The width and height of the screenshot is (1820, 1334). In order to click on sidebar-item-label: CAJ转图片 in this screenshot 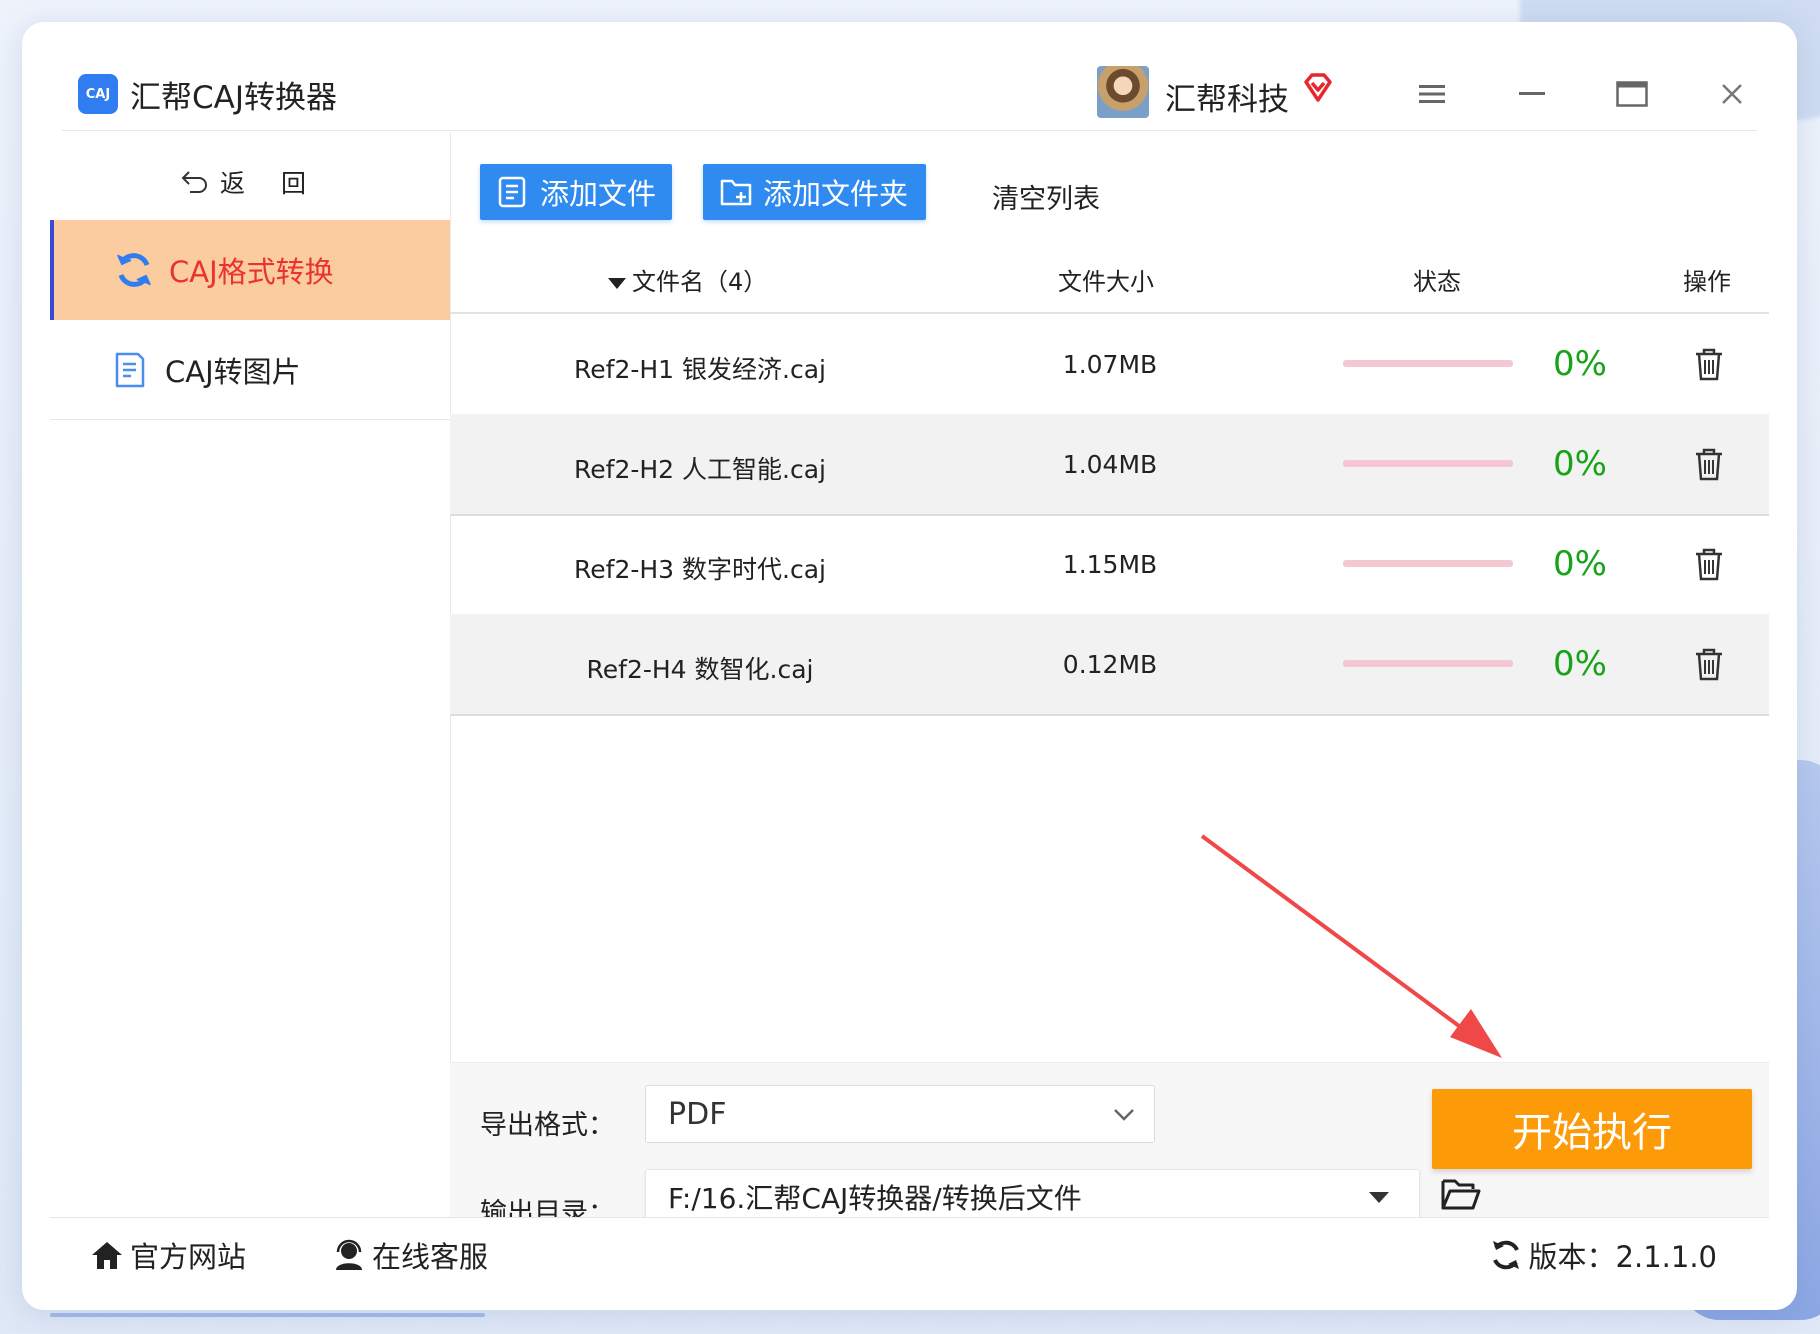, I will do `click(233, 371)`.